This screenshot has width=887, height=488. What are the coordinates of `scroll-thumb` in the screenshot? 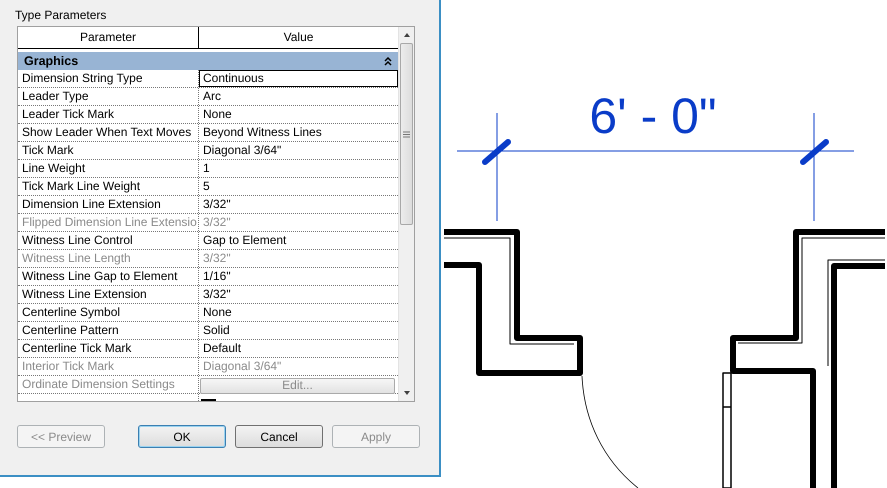 It's located at (407, 134).